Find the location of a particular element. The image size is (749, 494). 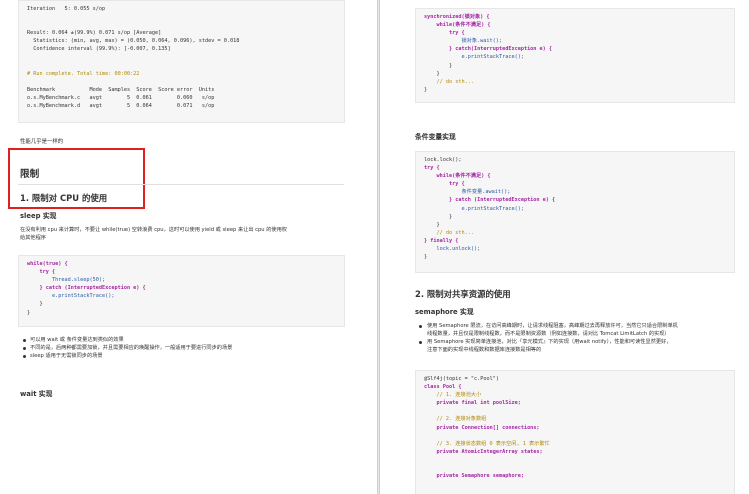

code-line: Iteration 5: 0.055 s/op is located at coordinates (66, 9).